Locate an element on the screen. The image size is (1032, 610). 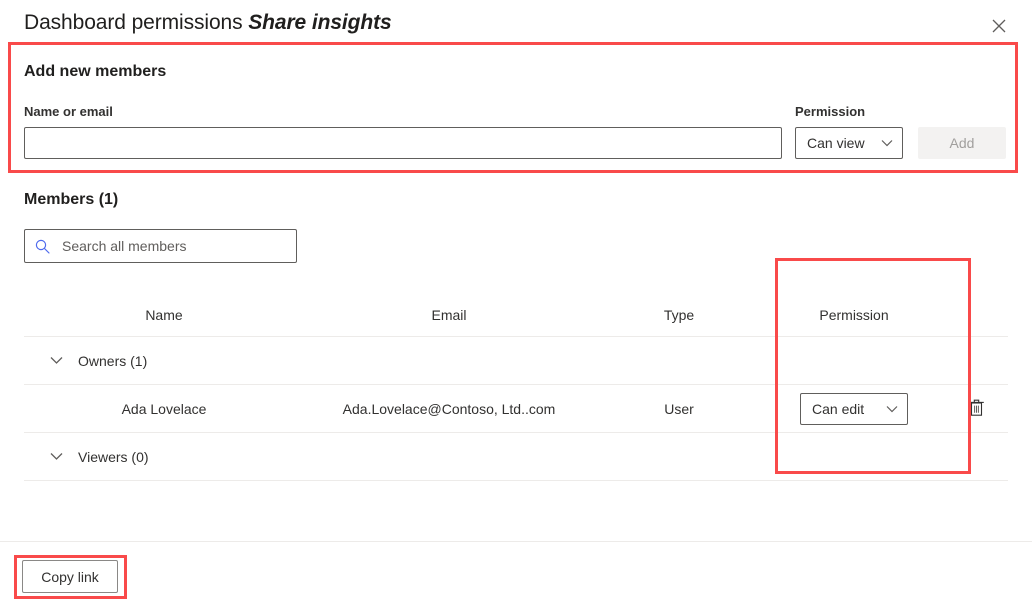
page-title: Dashboard permissions Share insights is located at coordinates (208, 23).